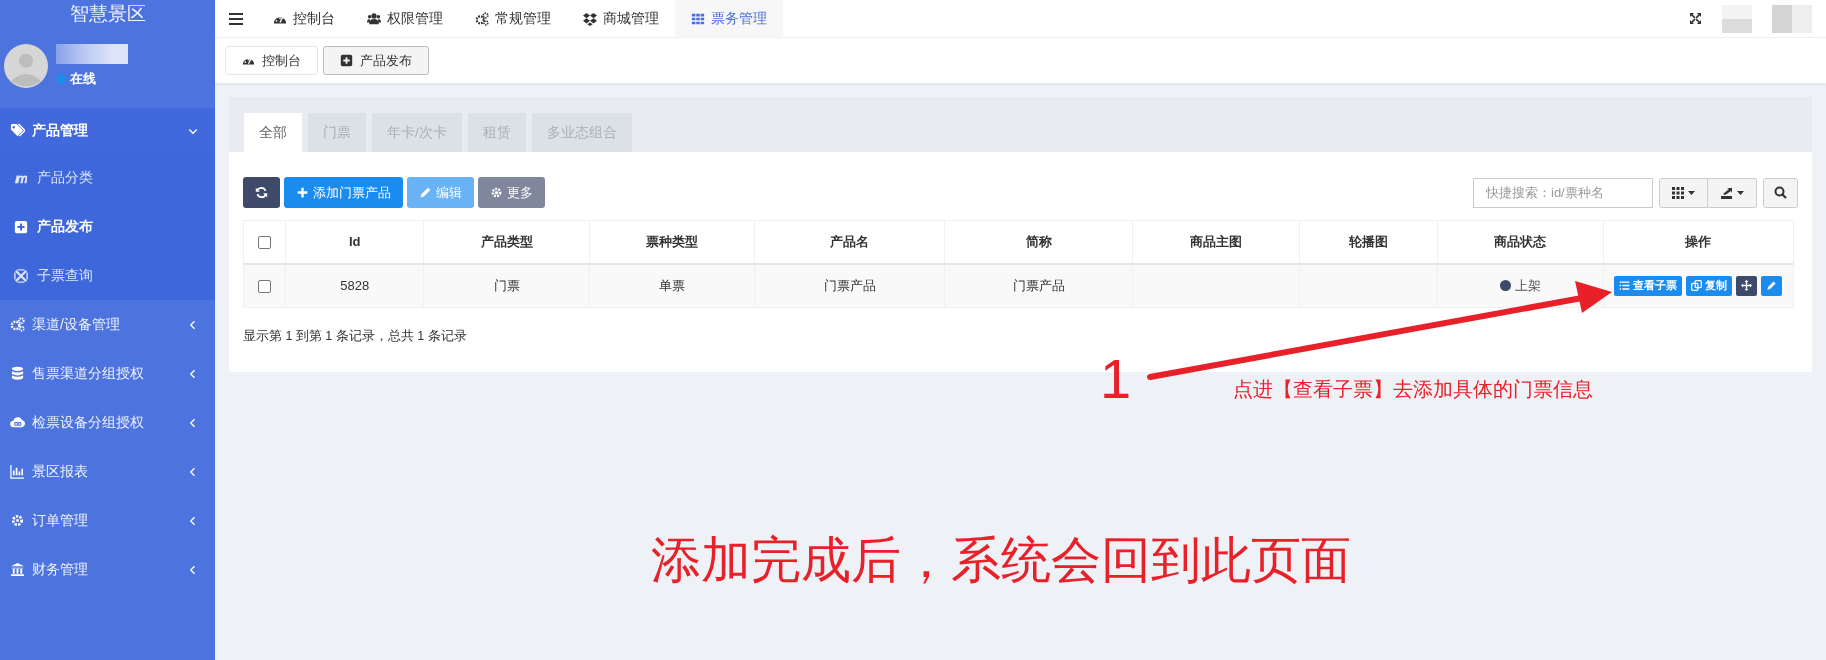 This screenshot has width=1826, height=660. What do you see at coordinates (107, 324) in the screenshot?
I see `menu-item: 渠道/设备管理` at bounding box center [107, 324].